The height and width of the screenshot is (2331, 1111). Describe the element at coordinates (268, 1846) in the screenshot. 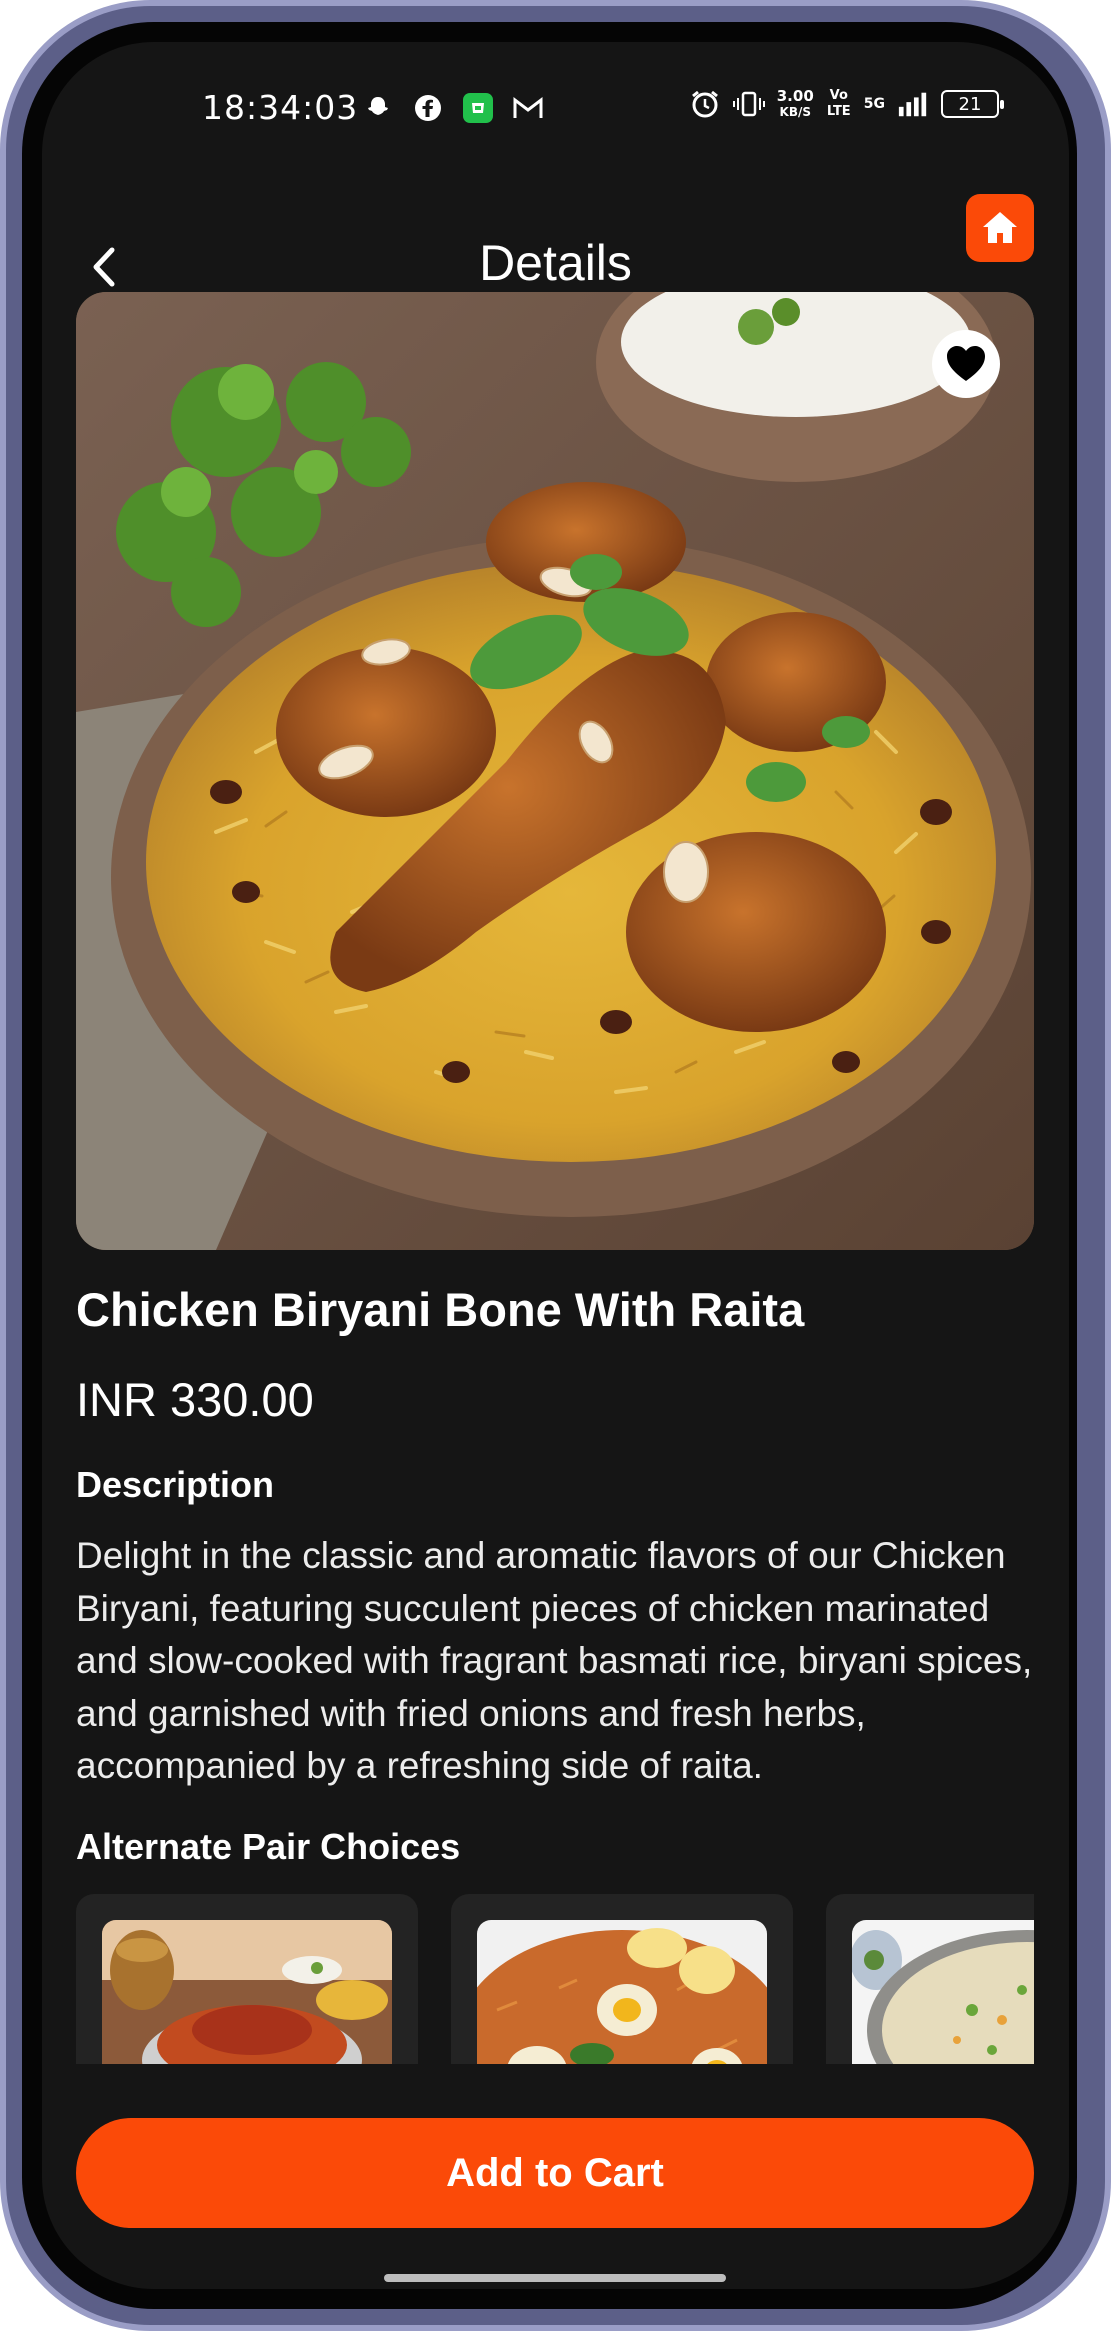

I see `pair-choices-heading: Alternate Pair Choices` at that location.